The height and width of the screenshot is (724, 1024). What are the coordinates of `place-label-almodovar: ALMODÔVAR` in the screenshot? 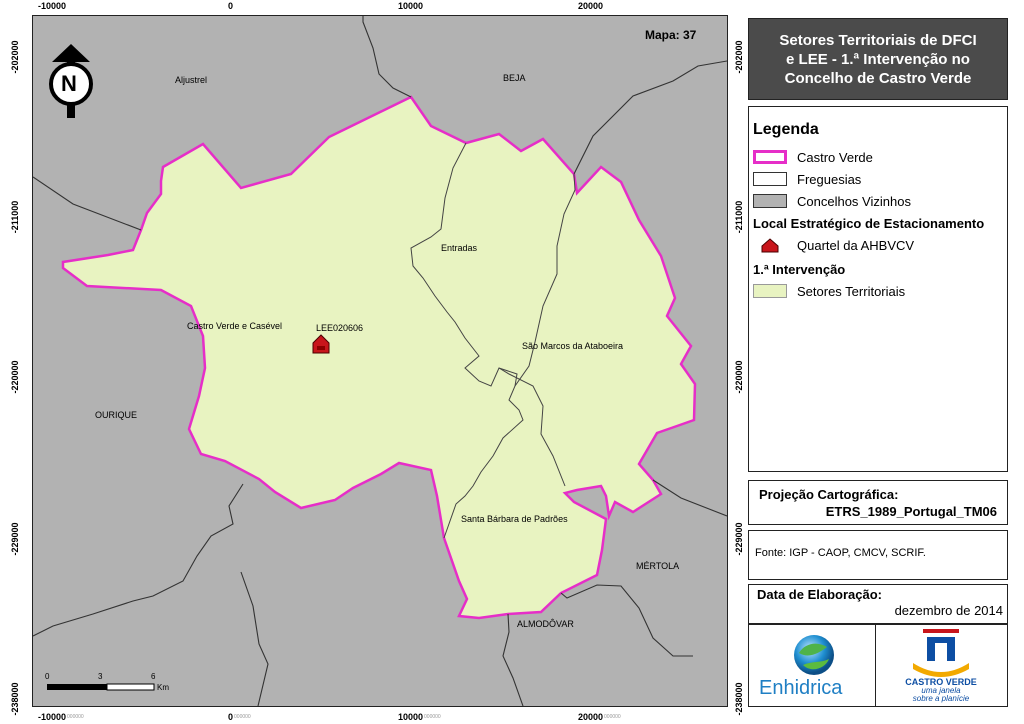 It's located at (545, 624).